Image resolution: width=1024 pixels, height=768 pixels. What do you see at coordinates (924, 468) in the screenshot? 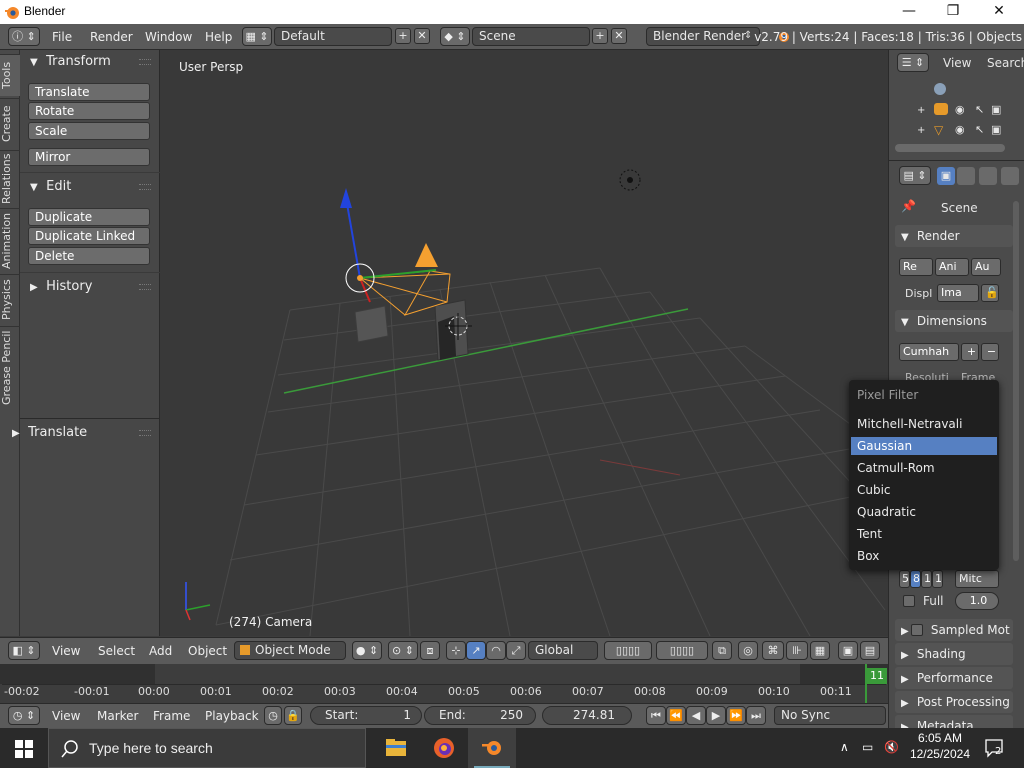
I see `menu-item-catmull-rom: Catmull-Rom` at bounding box center [924, 468].